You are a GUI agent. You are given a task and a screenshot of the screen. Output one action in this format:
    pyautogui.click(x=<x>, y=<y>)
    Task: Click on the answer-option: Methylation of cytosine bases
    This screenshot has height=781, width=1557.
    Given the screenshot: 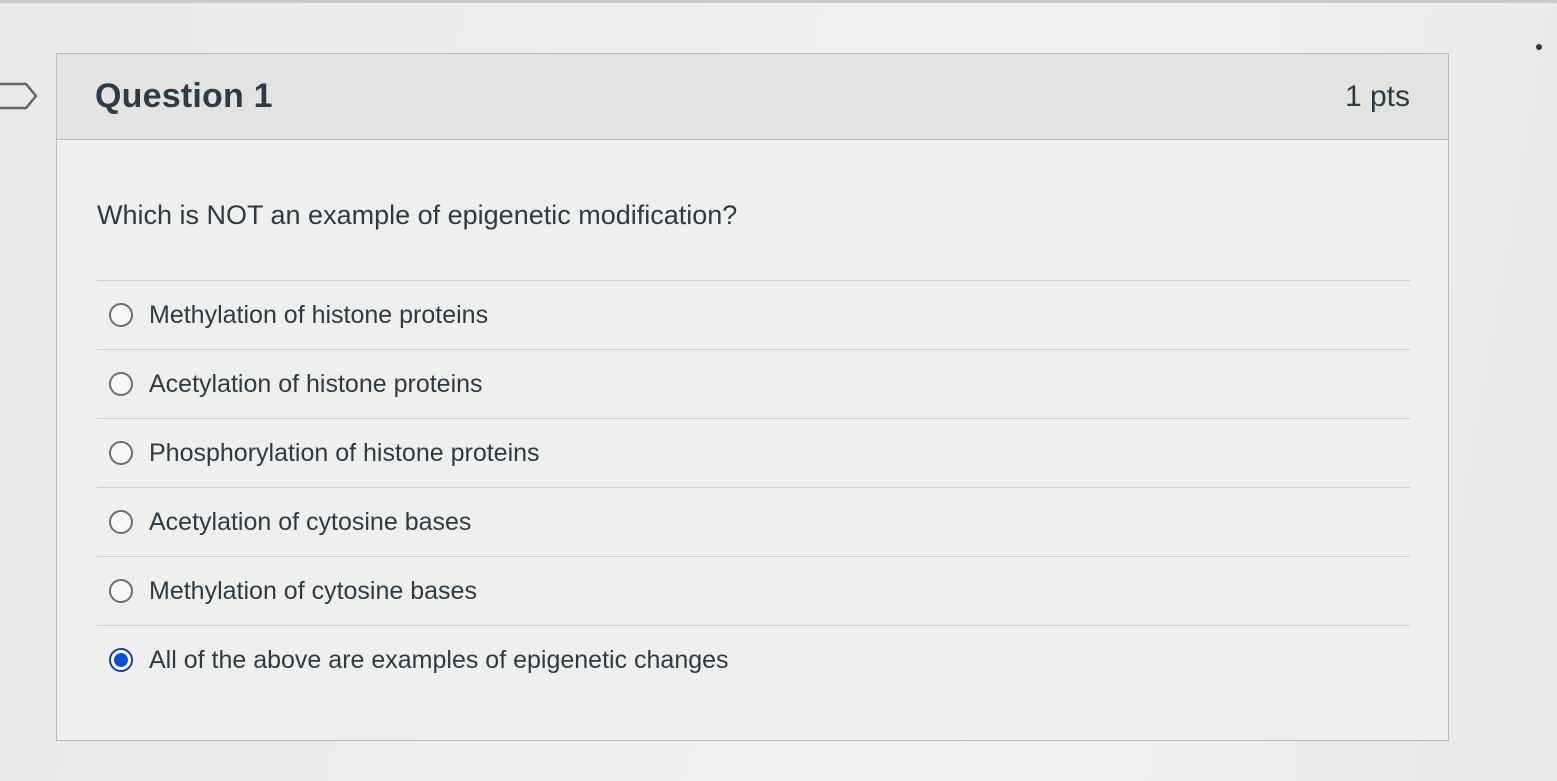 What is the action you would take?
    pyautogui.click(x=753, y=590)
    